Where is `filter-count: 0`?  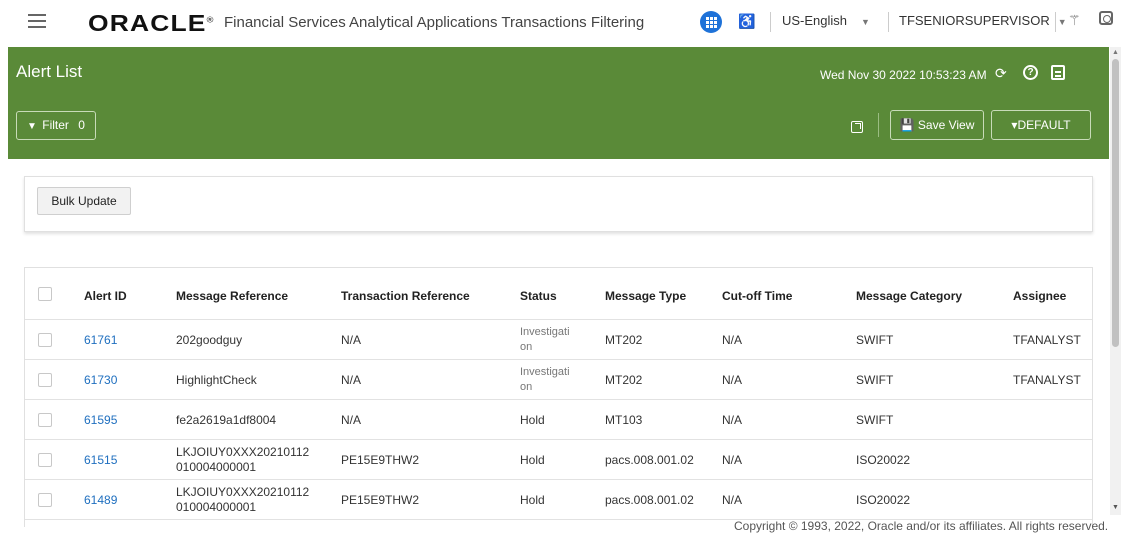
filter-count: 0 is located at coordinates (81, 125).